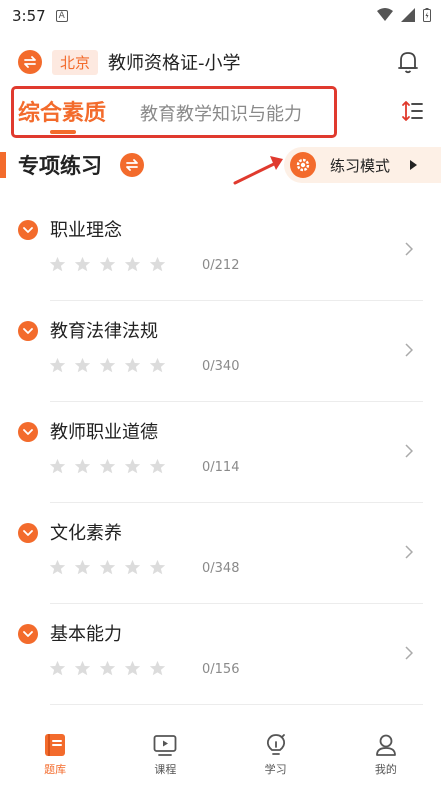 This screenshot has width=441, height=785. I want to click on nav-study: 学习, so click(276, 755).